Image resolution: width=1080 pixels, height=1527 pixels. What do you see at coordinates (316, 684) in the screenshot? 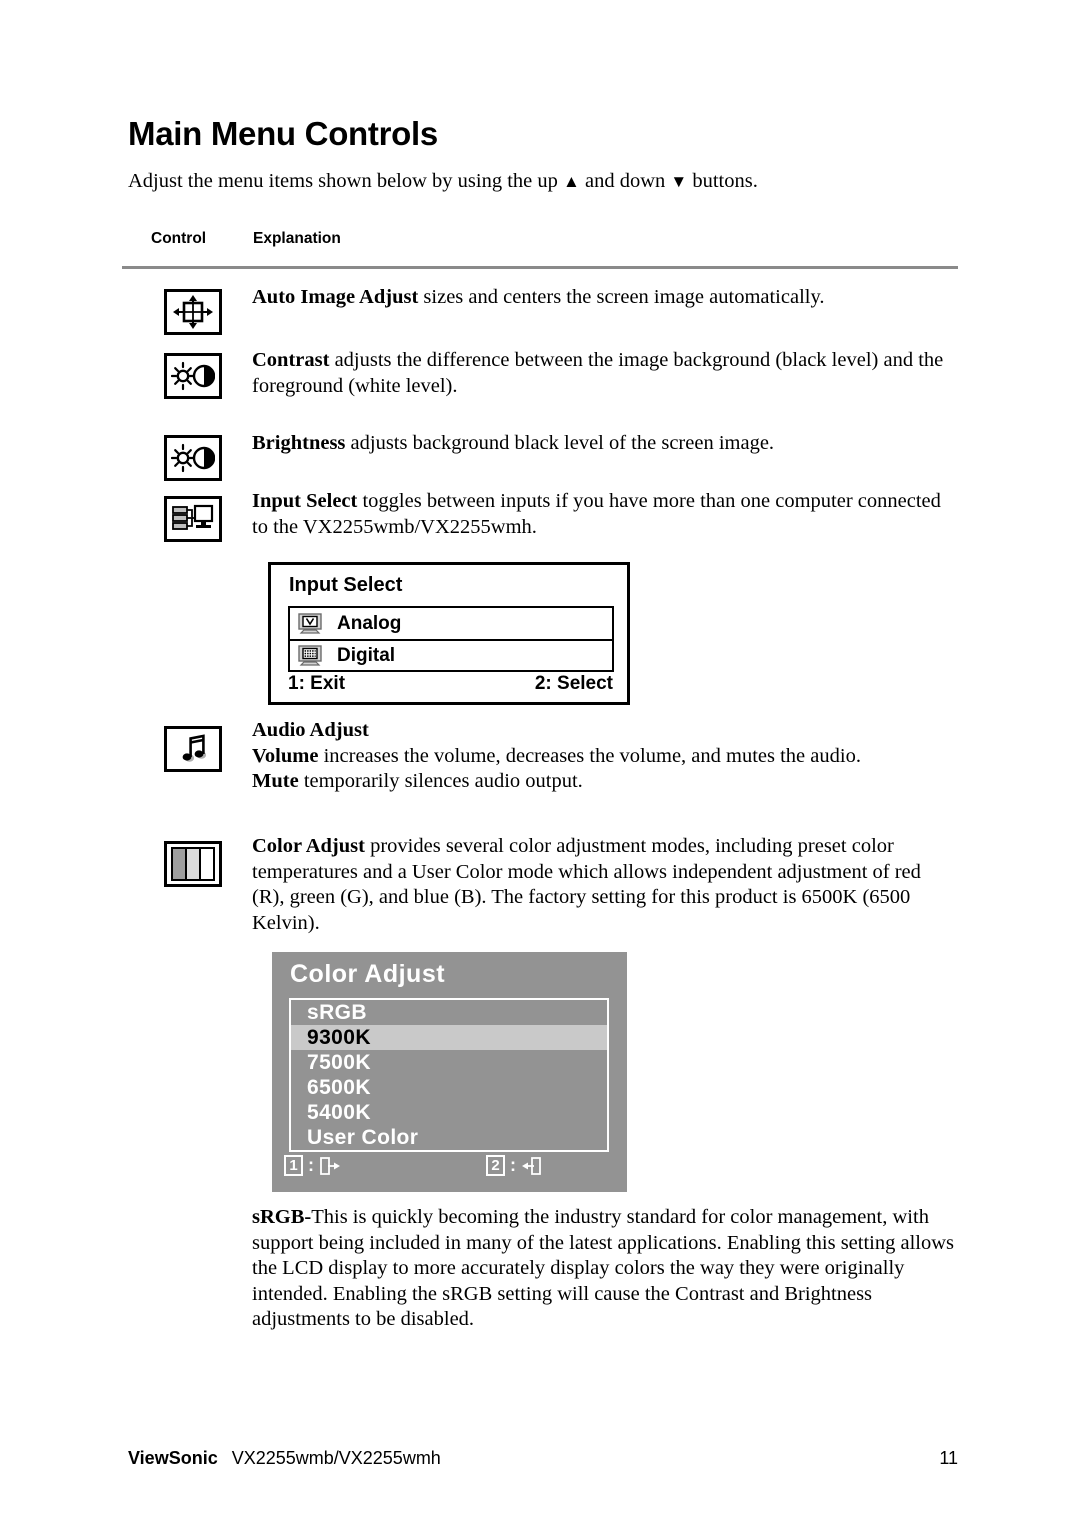
I see `osd-footer-exit-label: 1: Exit` at bounding box center [316, 684].